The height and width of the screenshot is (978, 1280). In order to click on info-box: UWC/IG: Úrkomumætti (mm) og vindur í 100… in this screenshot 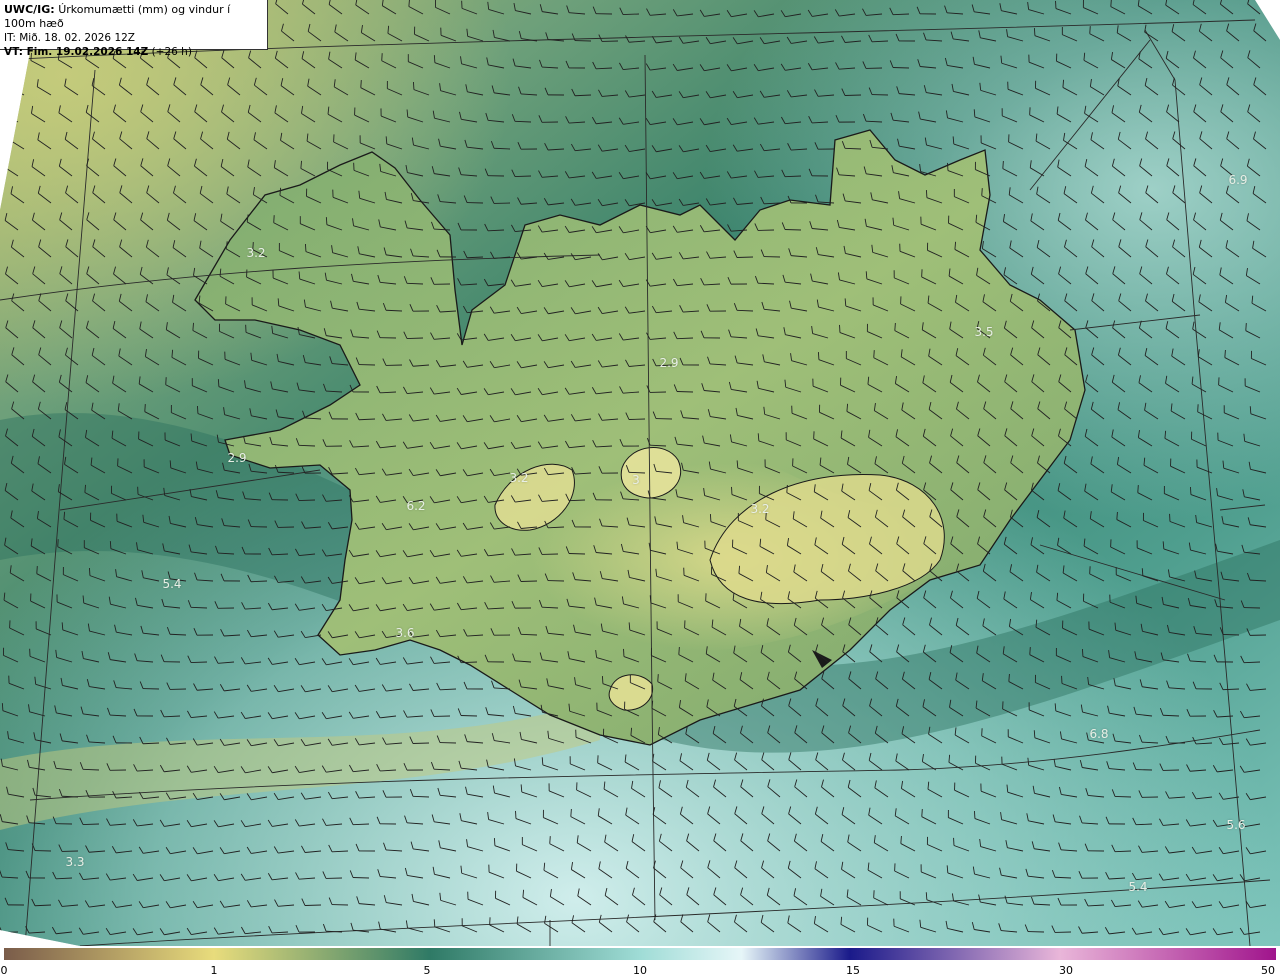, I will do `click(134, 29)`.